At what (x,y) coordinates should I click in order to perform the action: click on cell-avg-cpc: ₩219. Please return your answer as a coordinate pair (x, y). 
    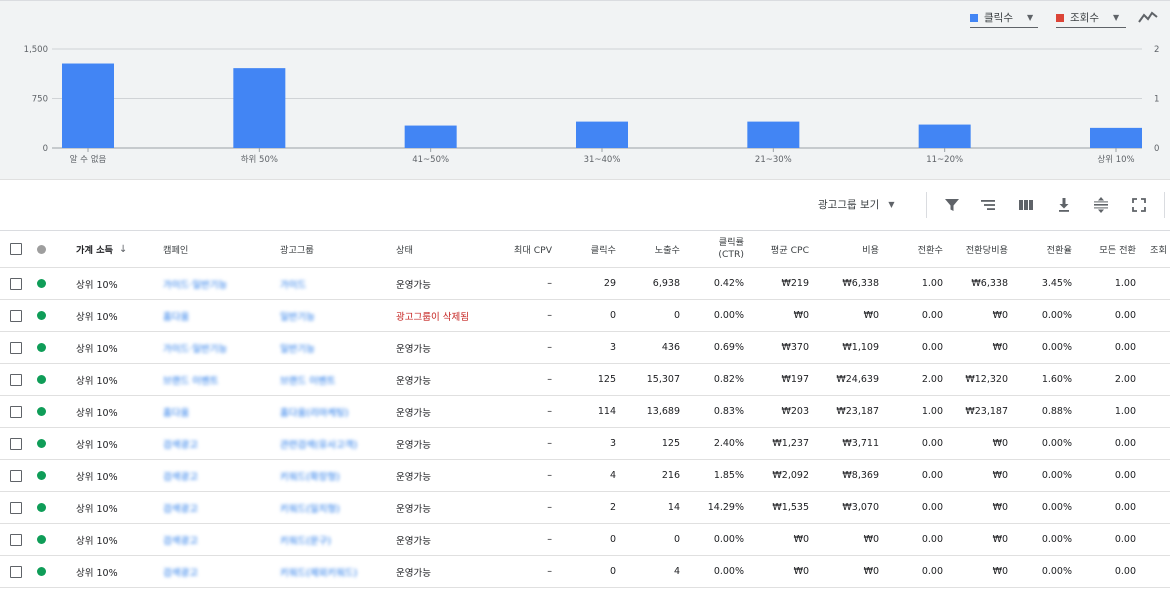
    Looking at the image, I should click on (795, 283).